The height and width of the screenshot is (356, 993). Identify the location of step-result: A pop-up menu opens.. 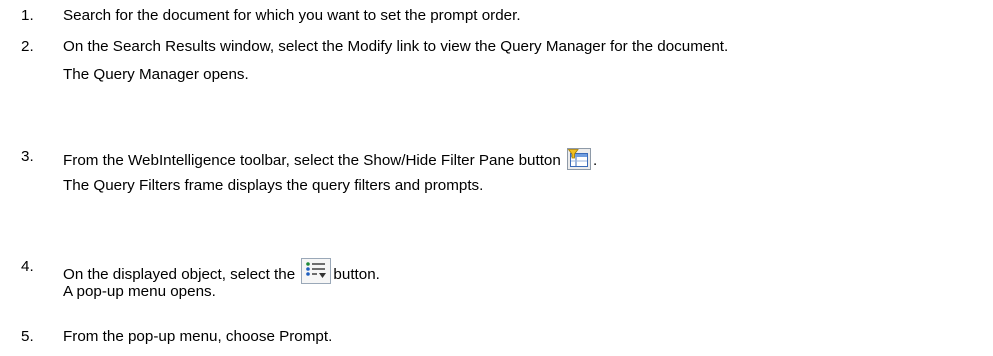
(139, 291).